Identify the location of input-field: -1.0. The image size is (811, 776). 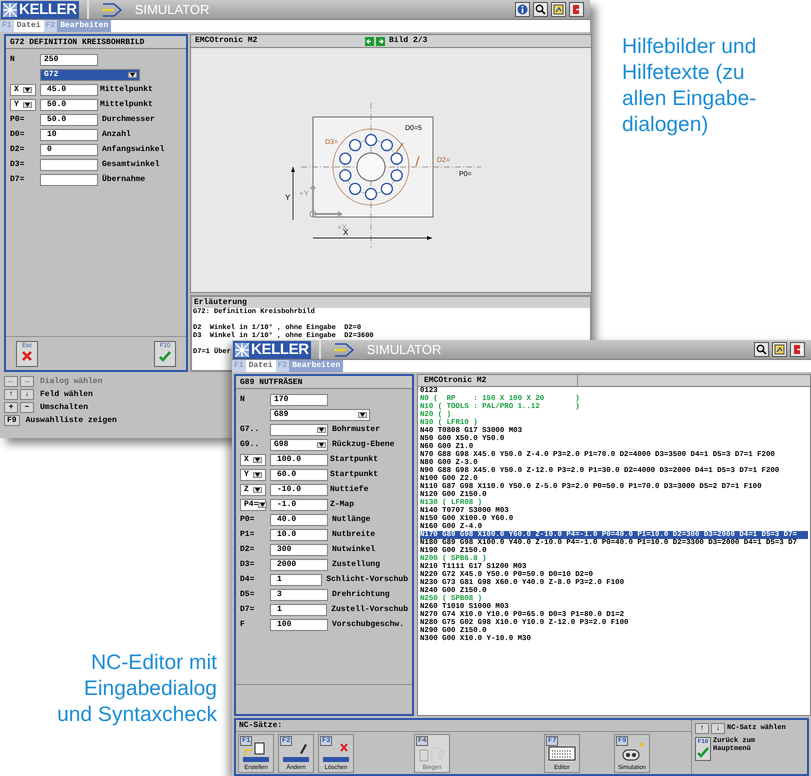
(299, 504).